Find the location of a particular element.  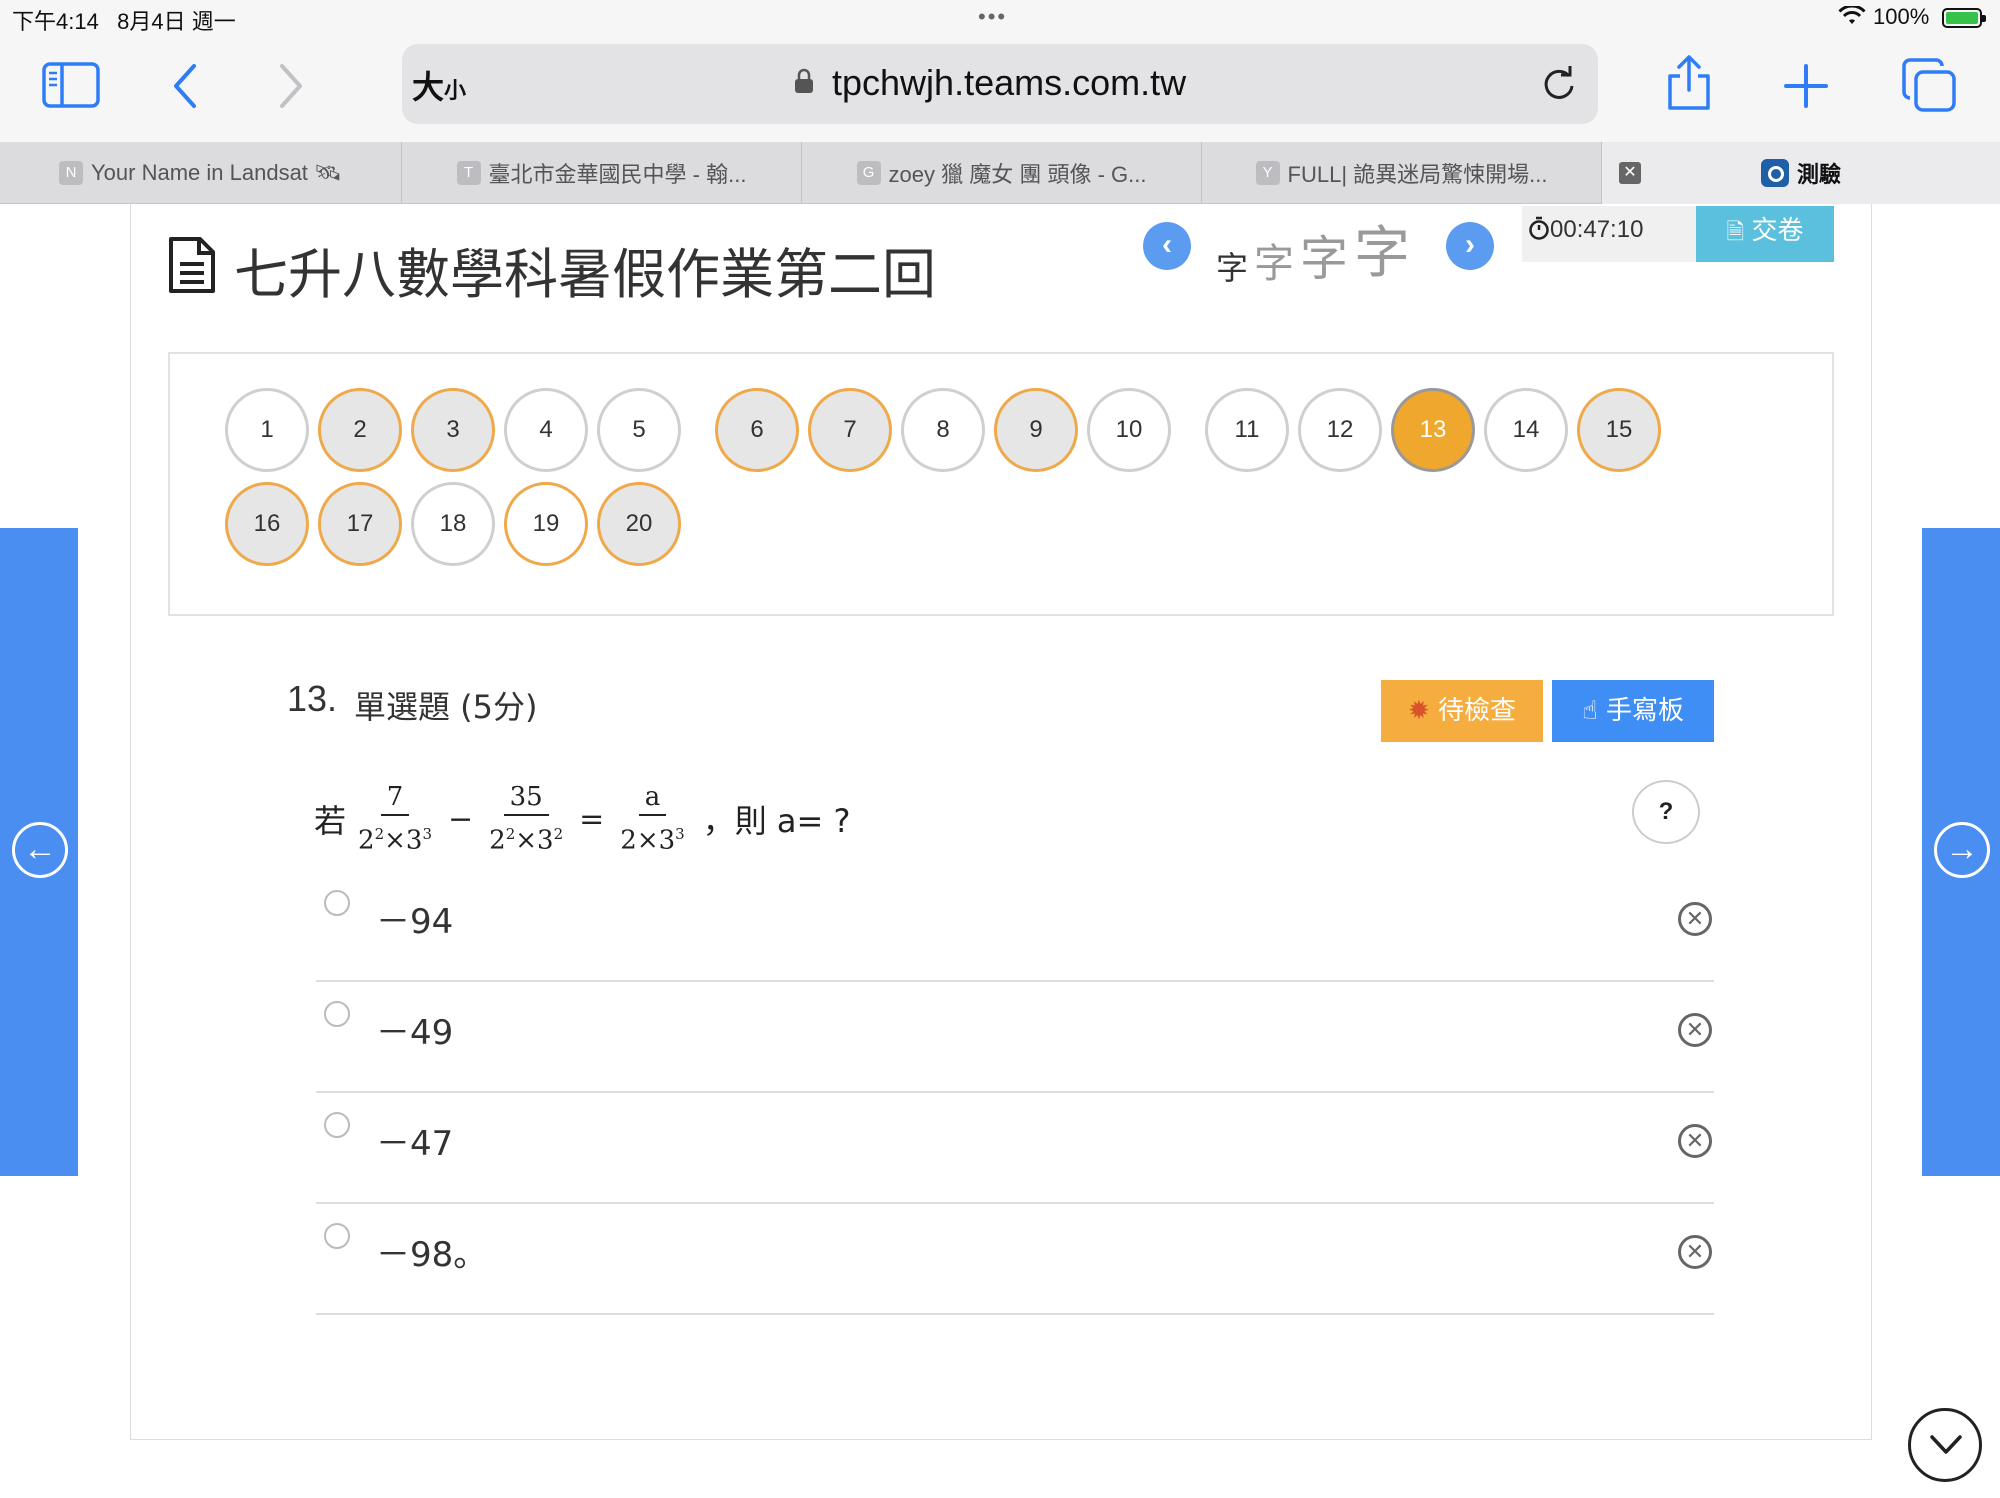

back-icon is located at coordinates (185, 86).